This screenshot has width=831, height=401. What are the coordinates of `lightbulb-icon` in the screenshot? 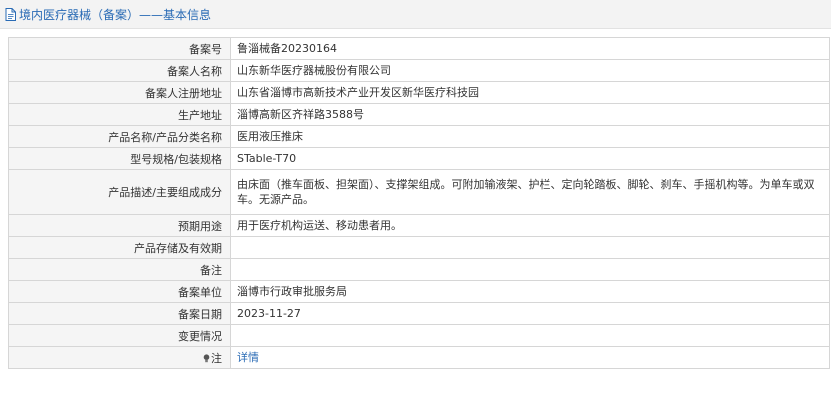 It's located at (206, 357).